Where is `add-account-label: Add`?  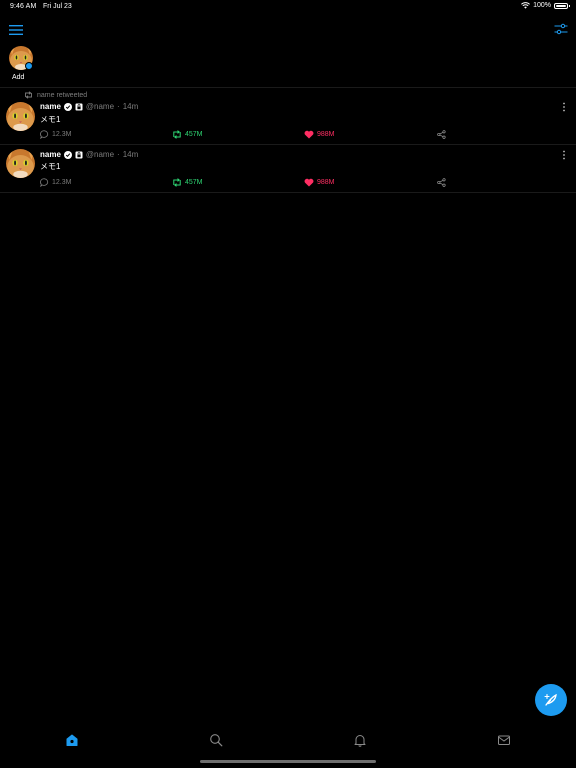 add-account-label: Add is located at coordinates (18, 77).